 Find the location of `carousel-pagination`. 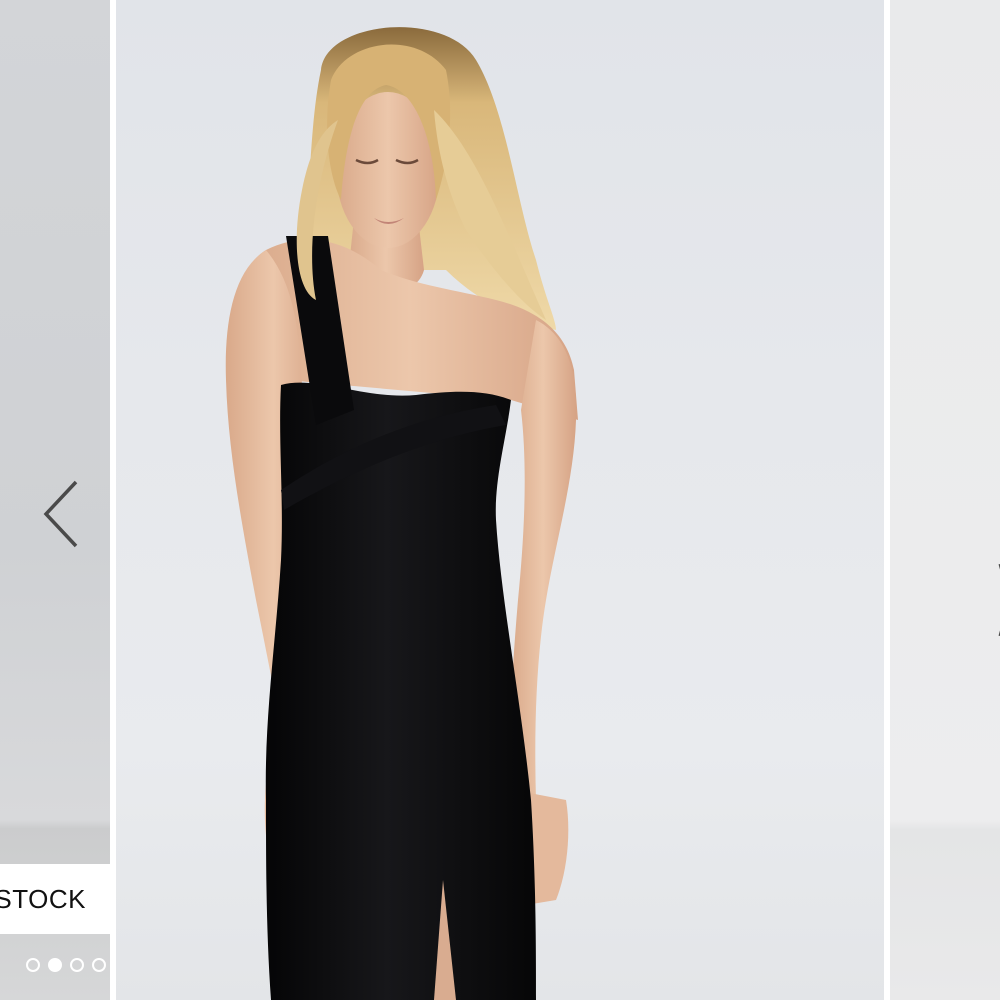

carousel-pagination is located at coordinates (66, 965).